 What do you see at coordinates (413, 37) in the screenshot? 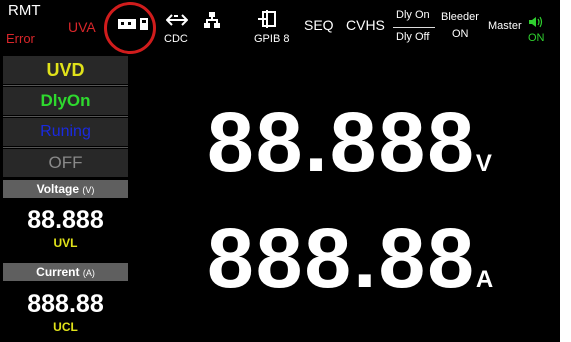
I see `dly-off-label: Dly Off` at bounding box center [413, 37].